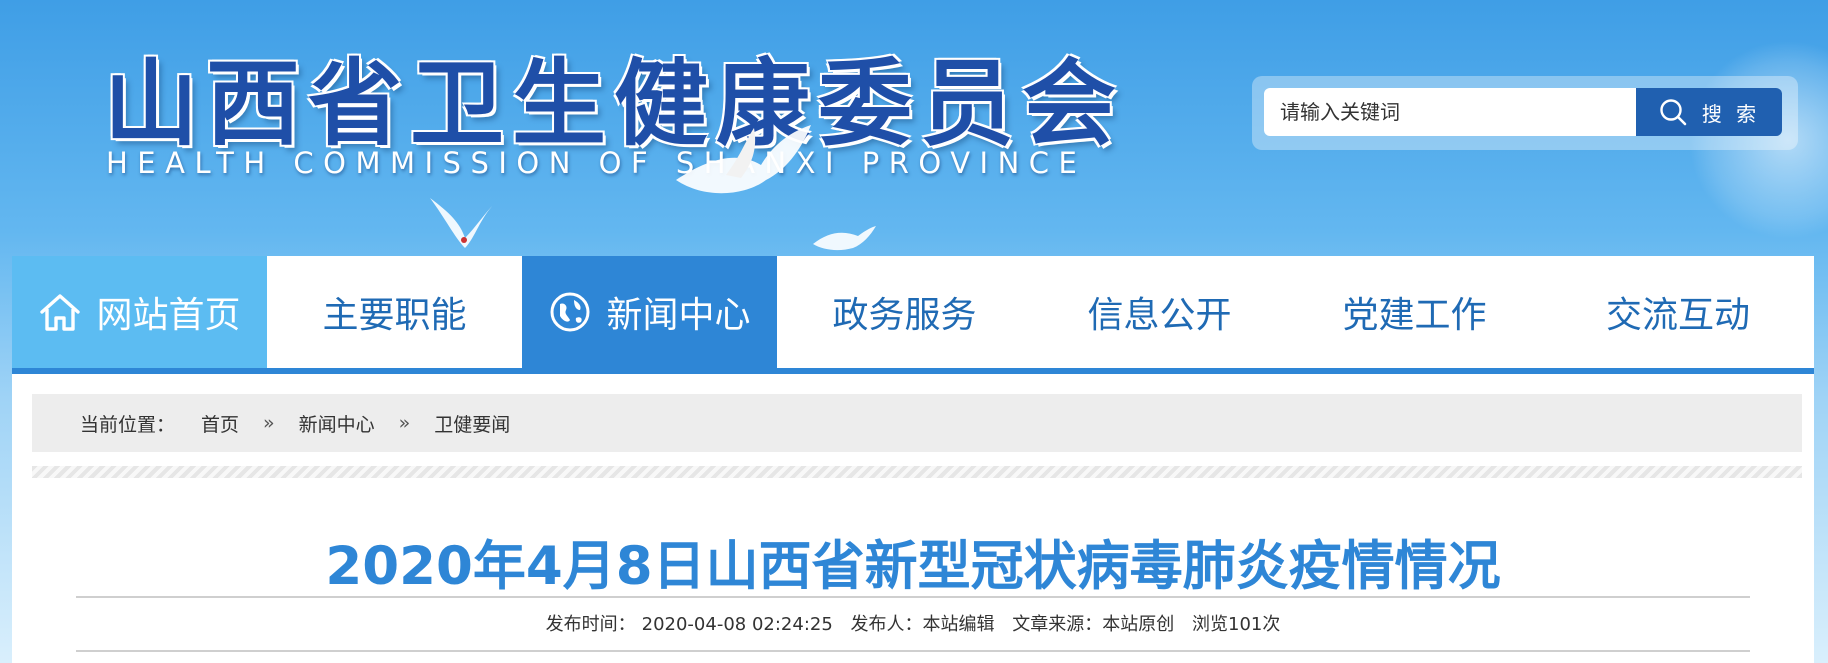 The width and height of the screenshot is (1828, 663). I want to click on globe-icon, so click(570, 312).